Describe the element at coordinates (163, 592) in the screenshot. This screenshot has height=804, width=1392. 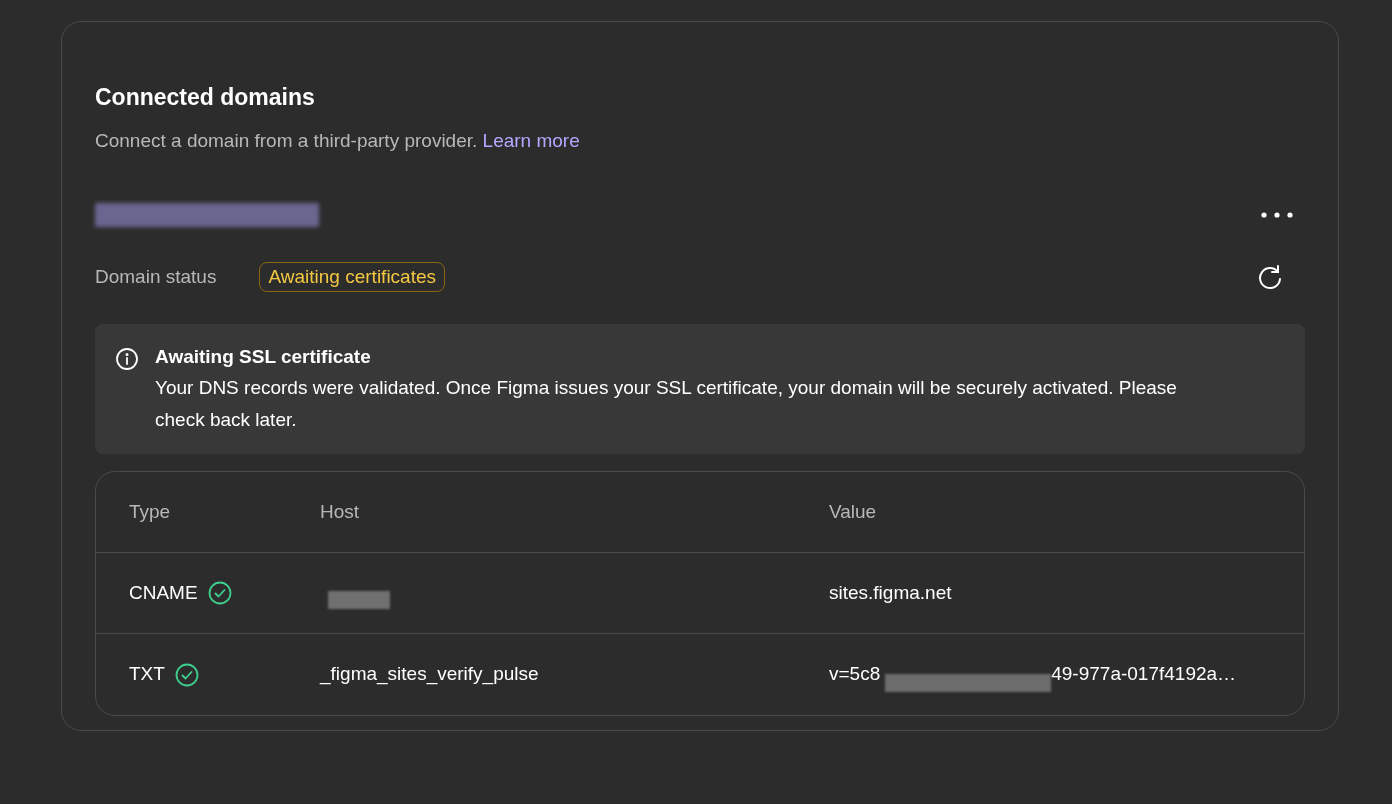
I see `record-type: CNAME` at that location.